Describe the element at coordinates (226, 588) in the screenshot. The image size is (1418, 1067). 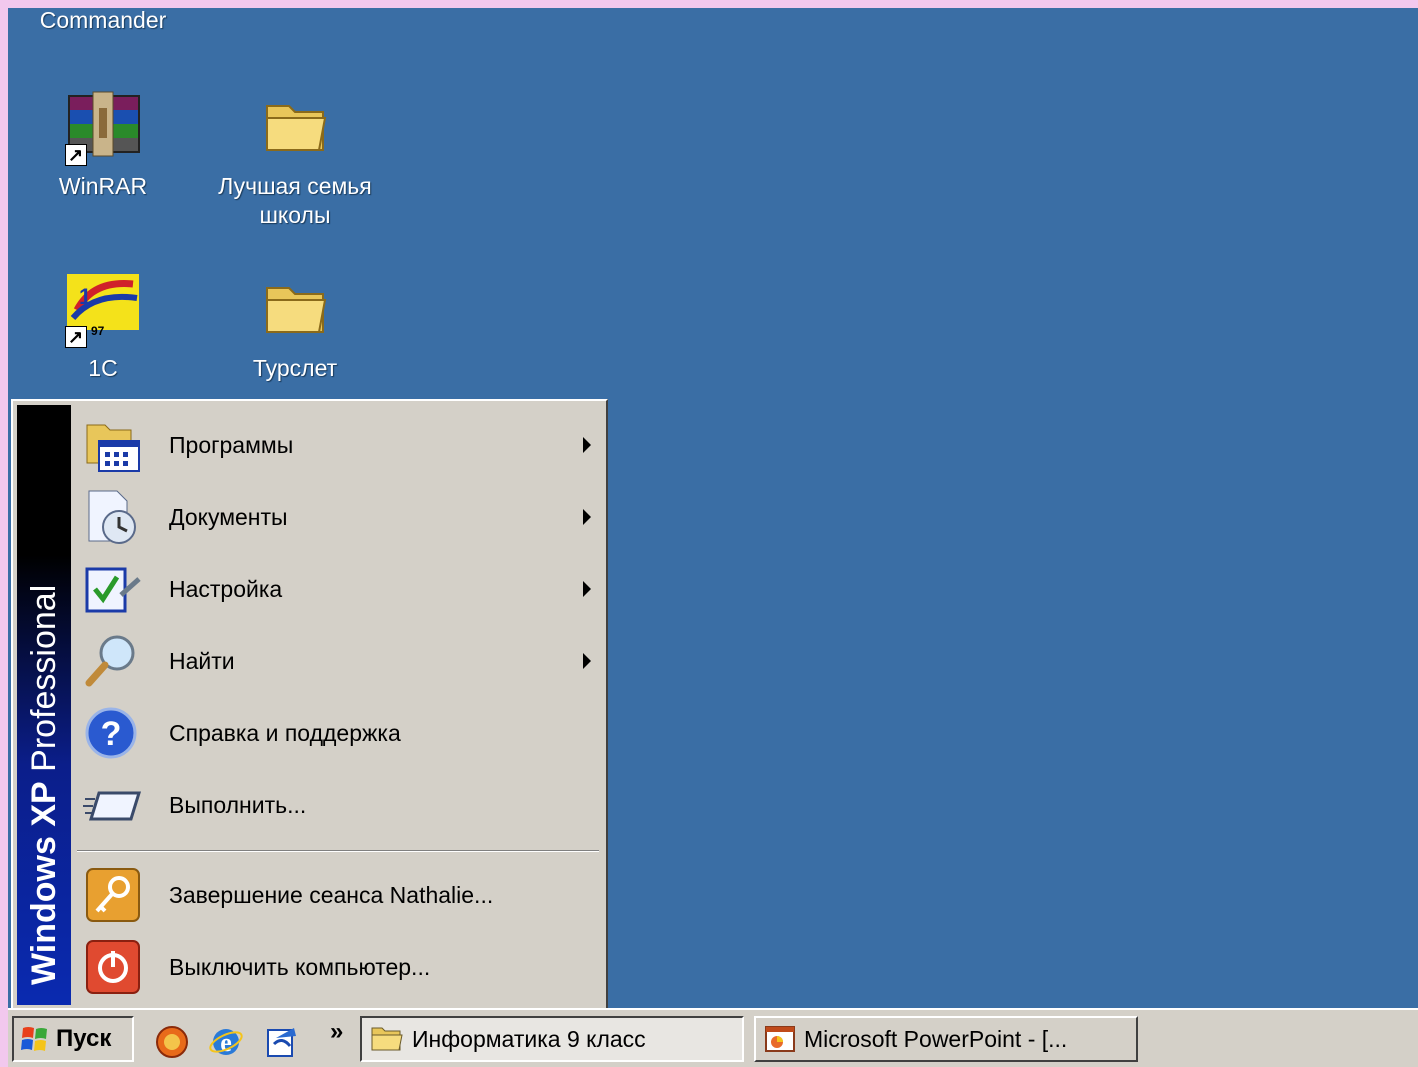
I see `menu-item-label: Настройка` at that location.